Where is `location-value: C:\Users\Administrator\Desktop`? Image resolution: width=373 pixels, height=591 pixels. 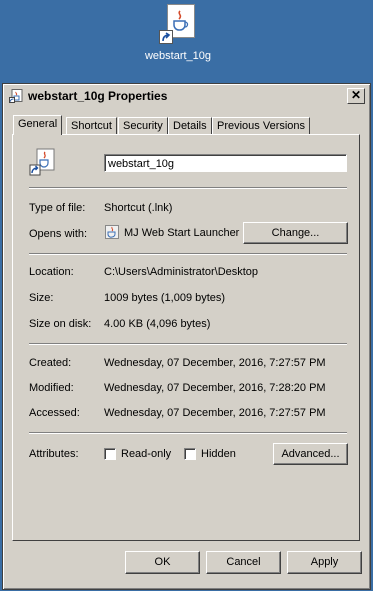
location-value: C:\Users\Administrator\Desktop is located at coordinates (181, 272).